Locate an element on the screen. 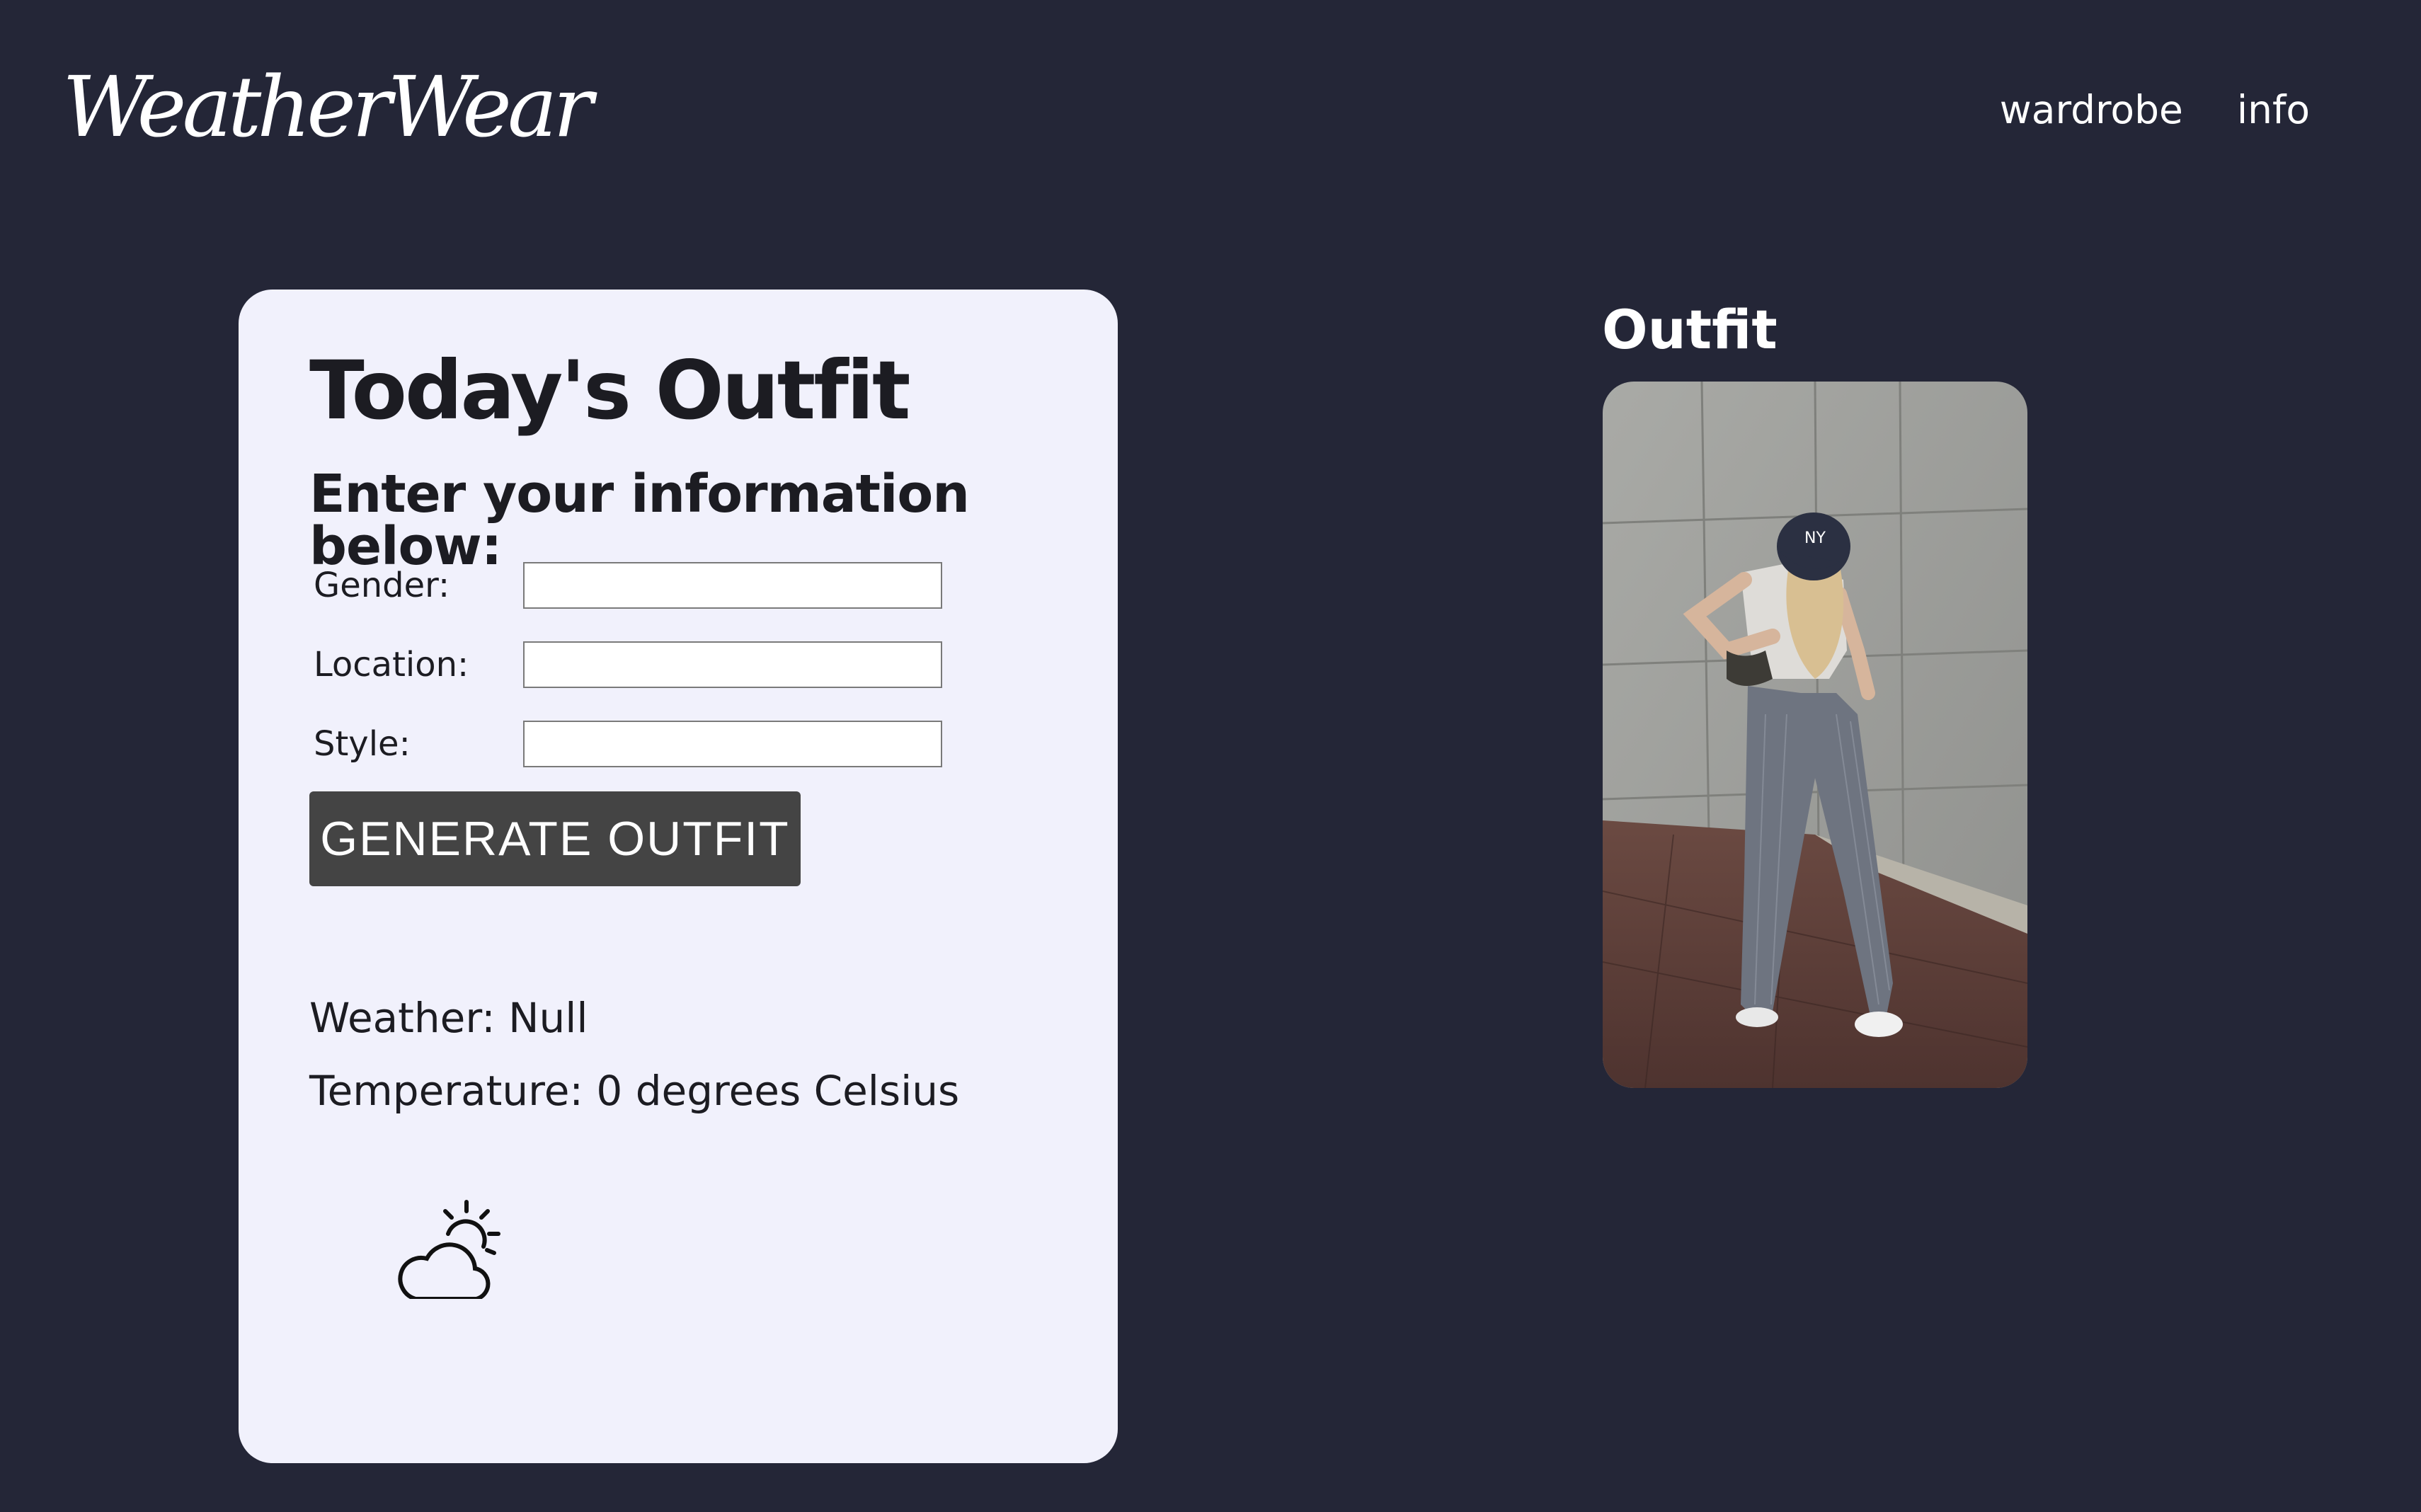  outfit-heading: Outfit is located at coordinates (1690, 329).